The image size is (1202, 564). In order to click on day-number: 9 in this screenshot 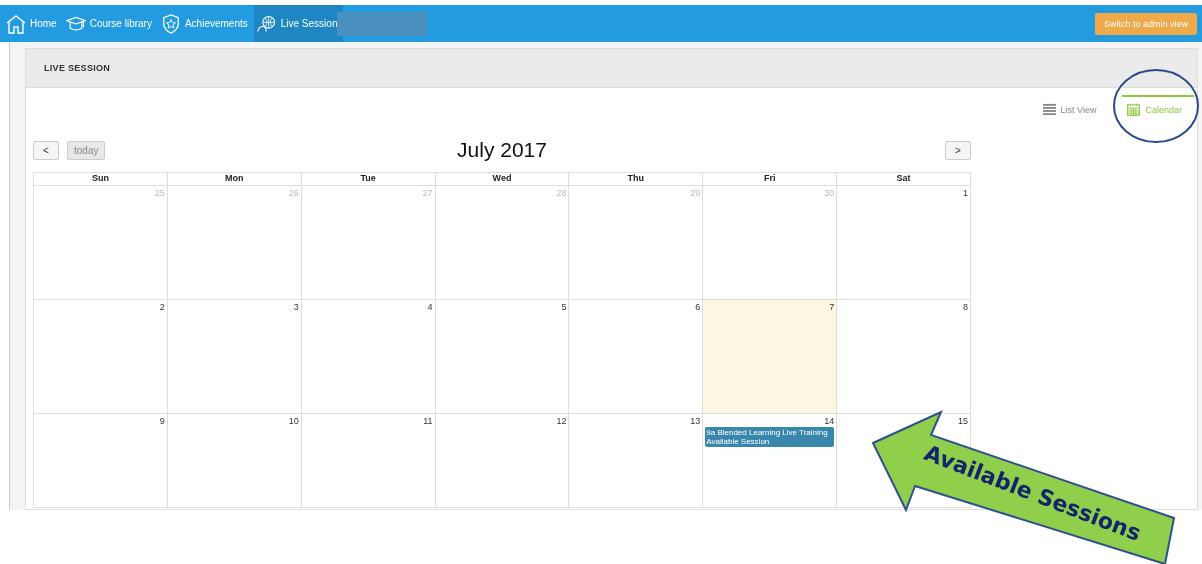, I will do `click(162, 421)`.